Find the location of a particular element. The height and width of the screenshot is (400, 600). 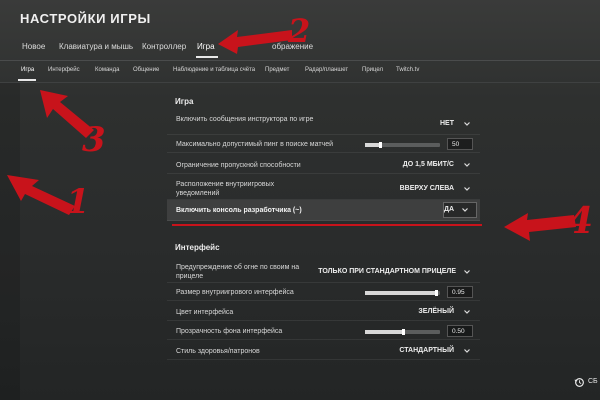

setting-label: Размер внутриигрового интерфейса is located at coordinates (235, 292).